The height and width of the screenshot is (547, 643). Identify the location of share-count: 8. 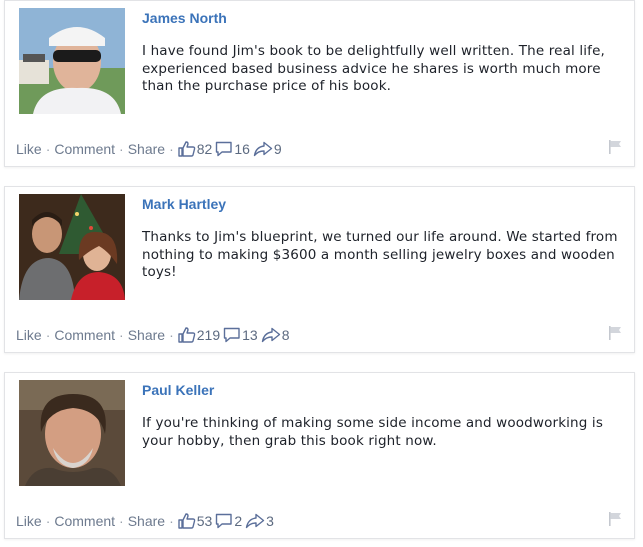
(275, 335).